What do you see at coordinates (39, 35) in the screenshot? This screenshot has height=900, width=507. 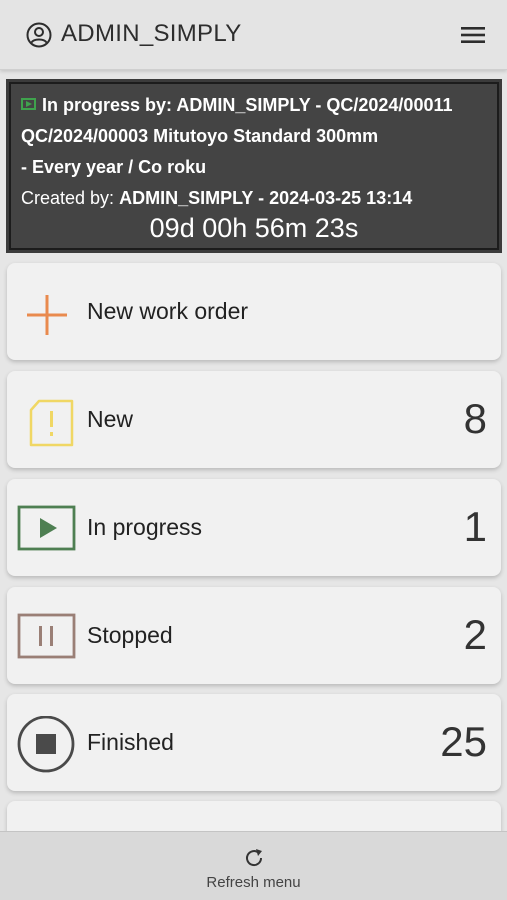 I see `account-circle-icon` at bounding box center [39, 35].